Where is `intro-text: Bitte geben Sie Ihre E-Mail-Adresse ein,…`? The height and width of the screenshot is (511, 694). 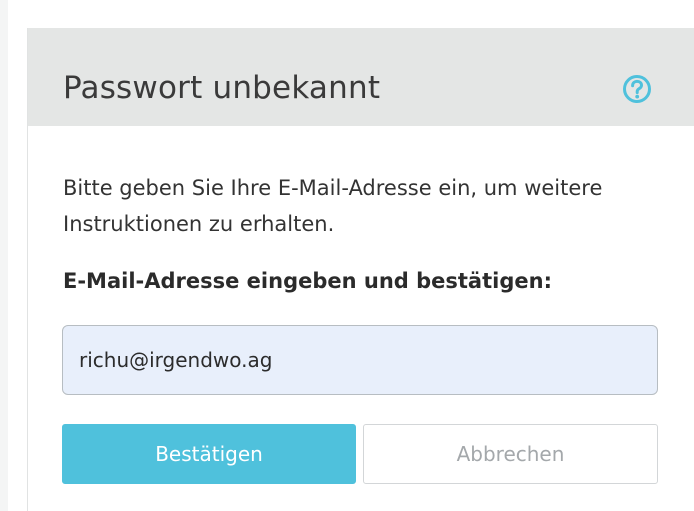
intro-text: Bitte geben Sie Ihre E-Mail-Adresse ein,… is located at coordinates (333, 206).